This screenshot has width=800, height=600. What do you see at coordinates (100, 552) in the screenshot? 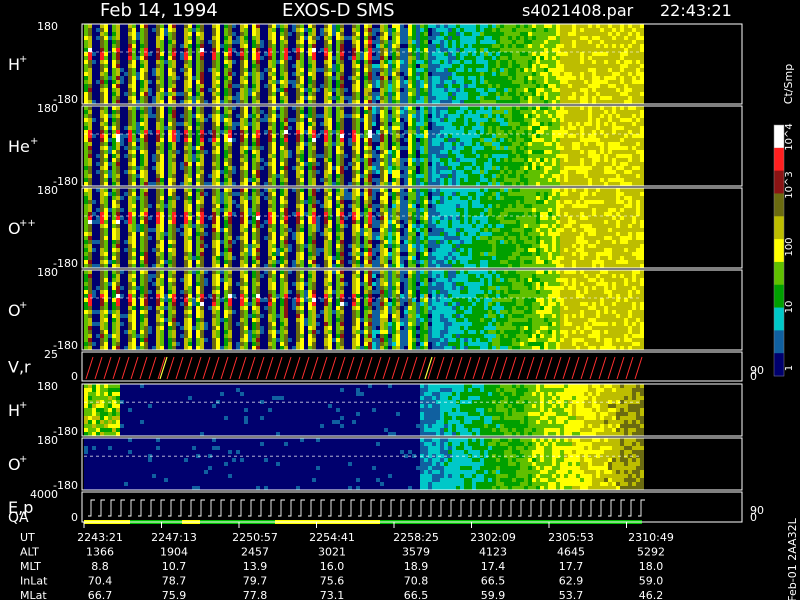
I see `ephemeris-cell: 1366` at bounding box center [100, 552].